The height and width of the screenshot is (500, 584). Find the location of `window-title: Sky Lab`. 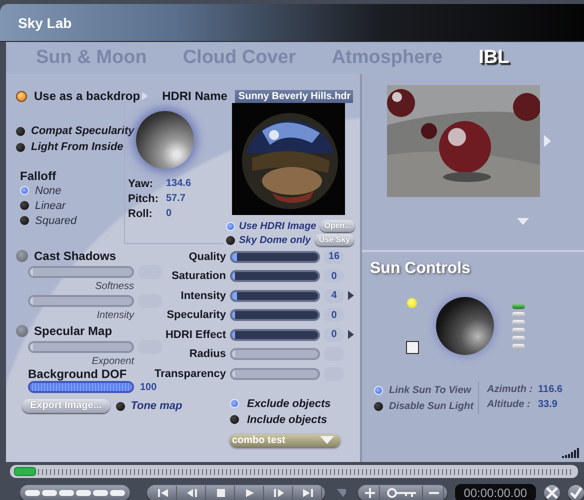

window-title: Sky Lab is located at coordinates (45, 22).